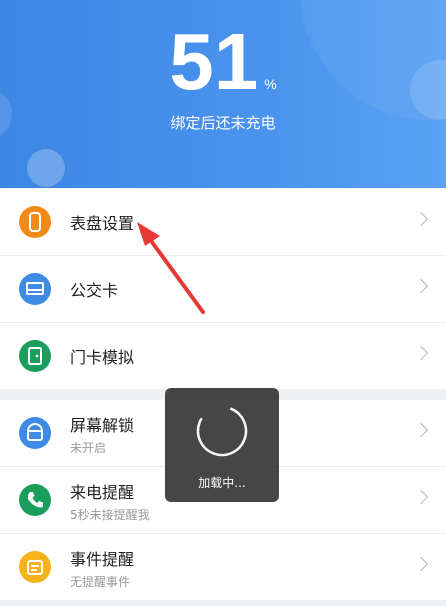 The image size is (446, 606). What do you see at coordinates (110, 515) in the screenshot?
I see `menu-item-subtitle: 5秒未接提醒我` at bounding box center [110, 515].